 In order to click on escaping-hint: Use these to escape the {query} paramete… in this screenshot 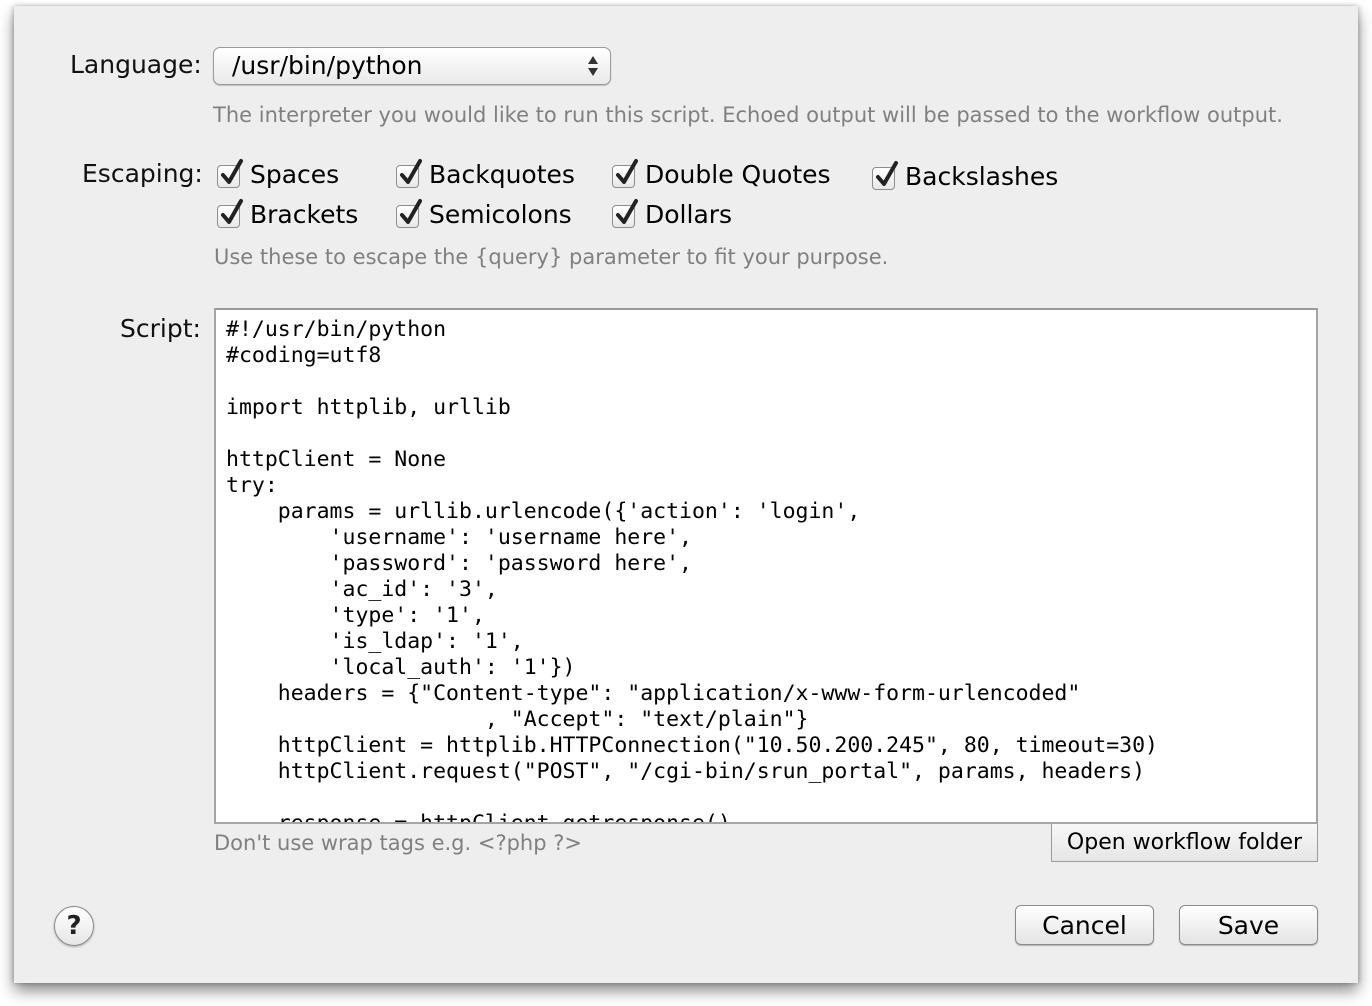, I will do `click(551, 257)`.